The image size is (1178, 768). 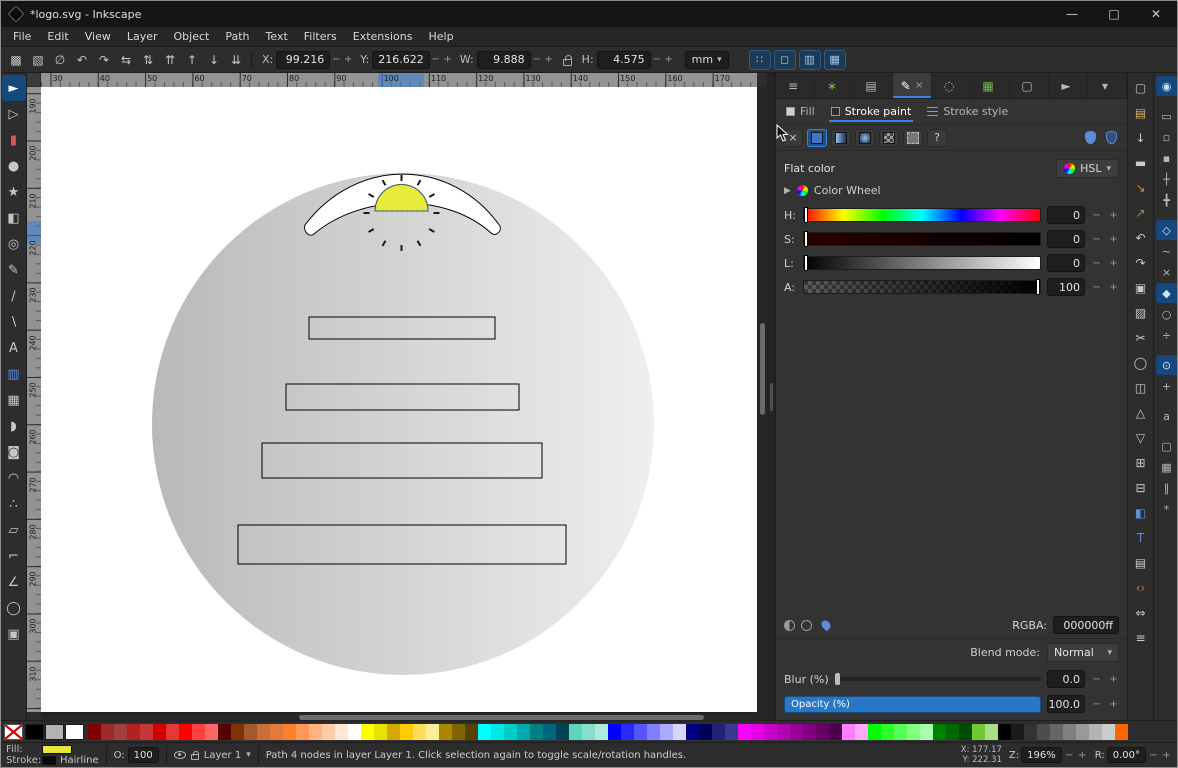 I want to click on unit-dropdown: mm ▾, so click(x=706, y=59).